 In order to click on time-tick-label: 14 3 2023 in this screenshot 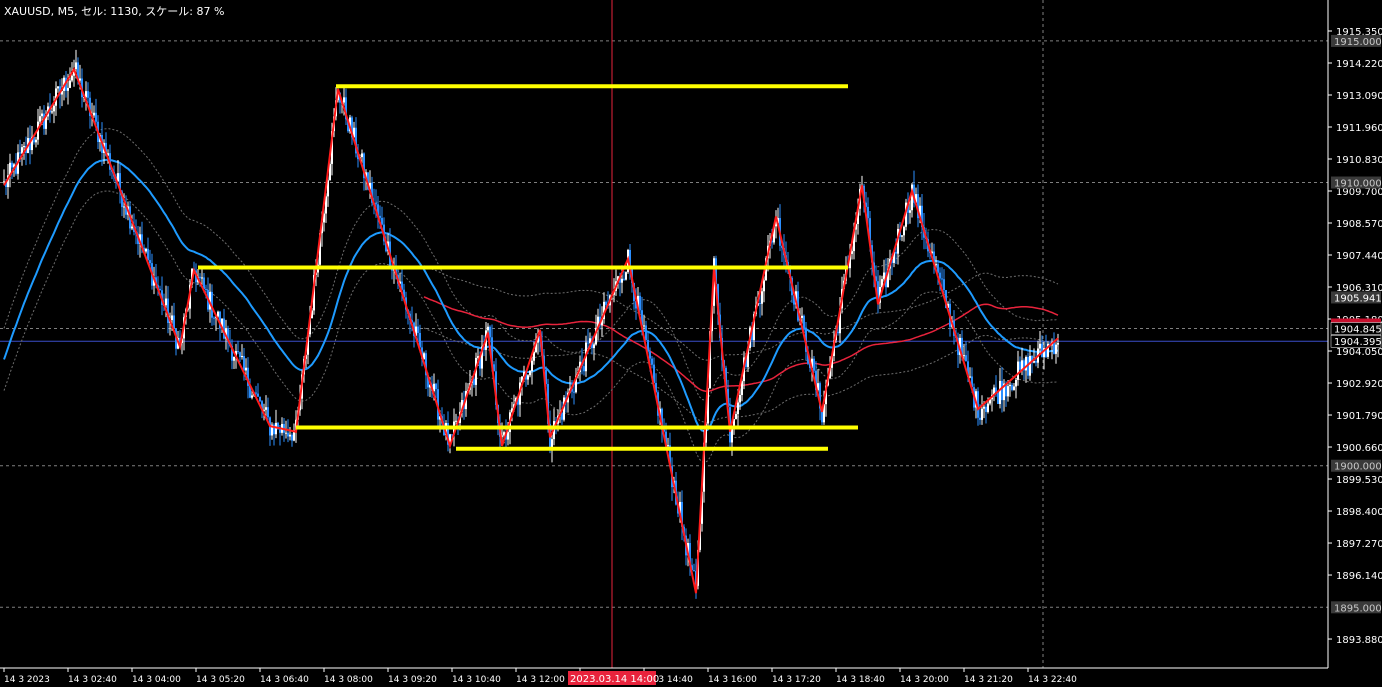, I will do `click(27, 680)`.